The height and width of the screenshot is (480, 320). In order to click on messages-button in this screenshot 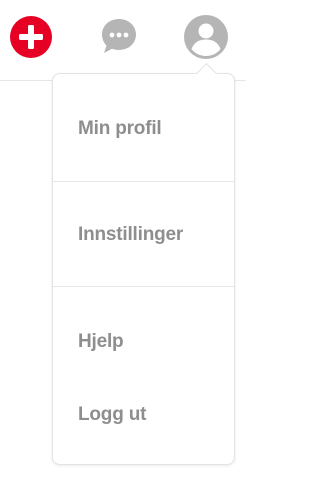, I will do `click(119, 36)`.